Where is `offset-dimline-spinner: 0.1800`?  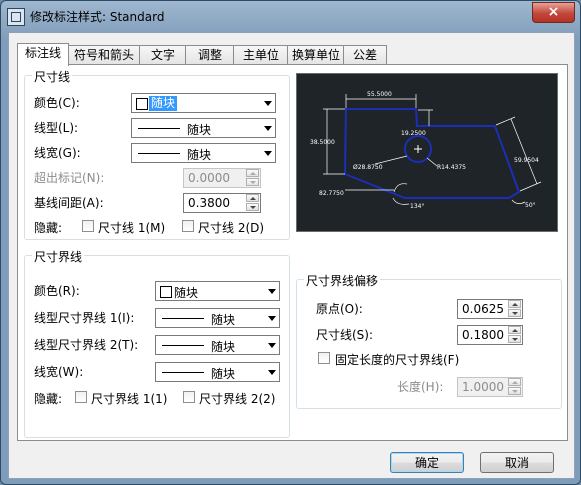
offset-dimline-spinner: 0.1800 is located at coordinates (490, 335).